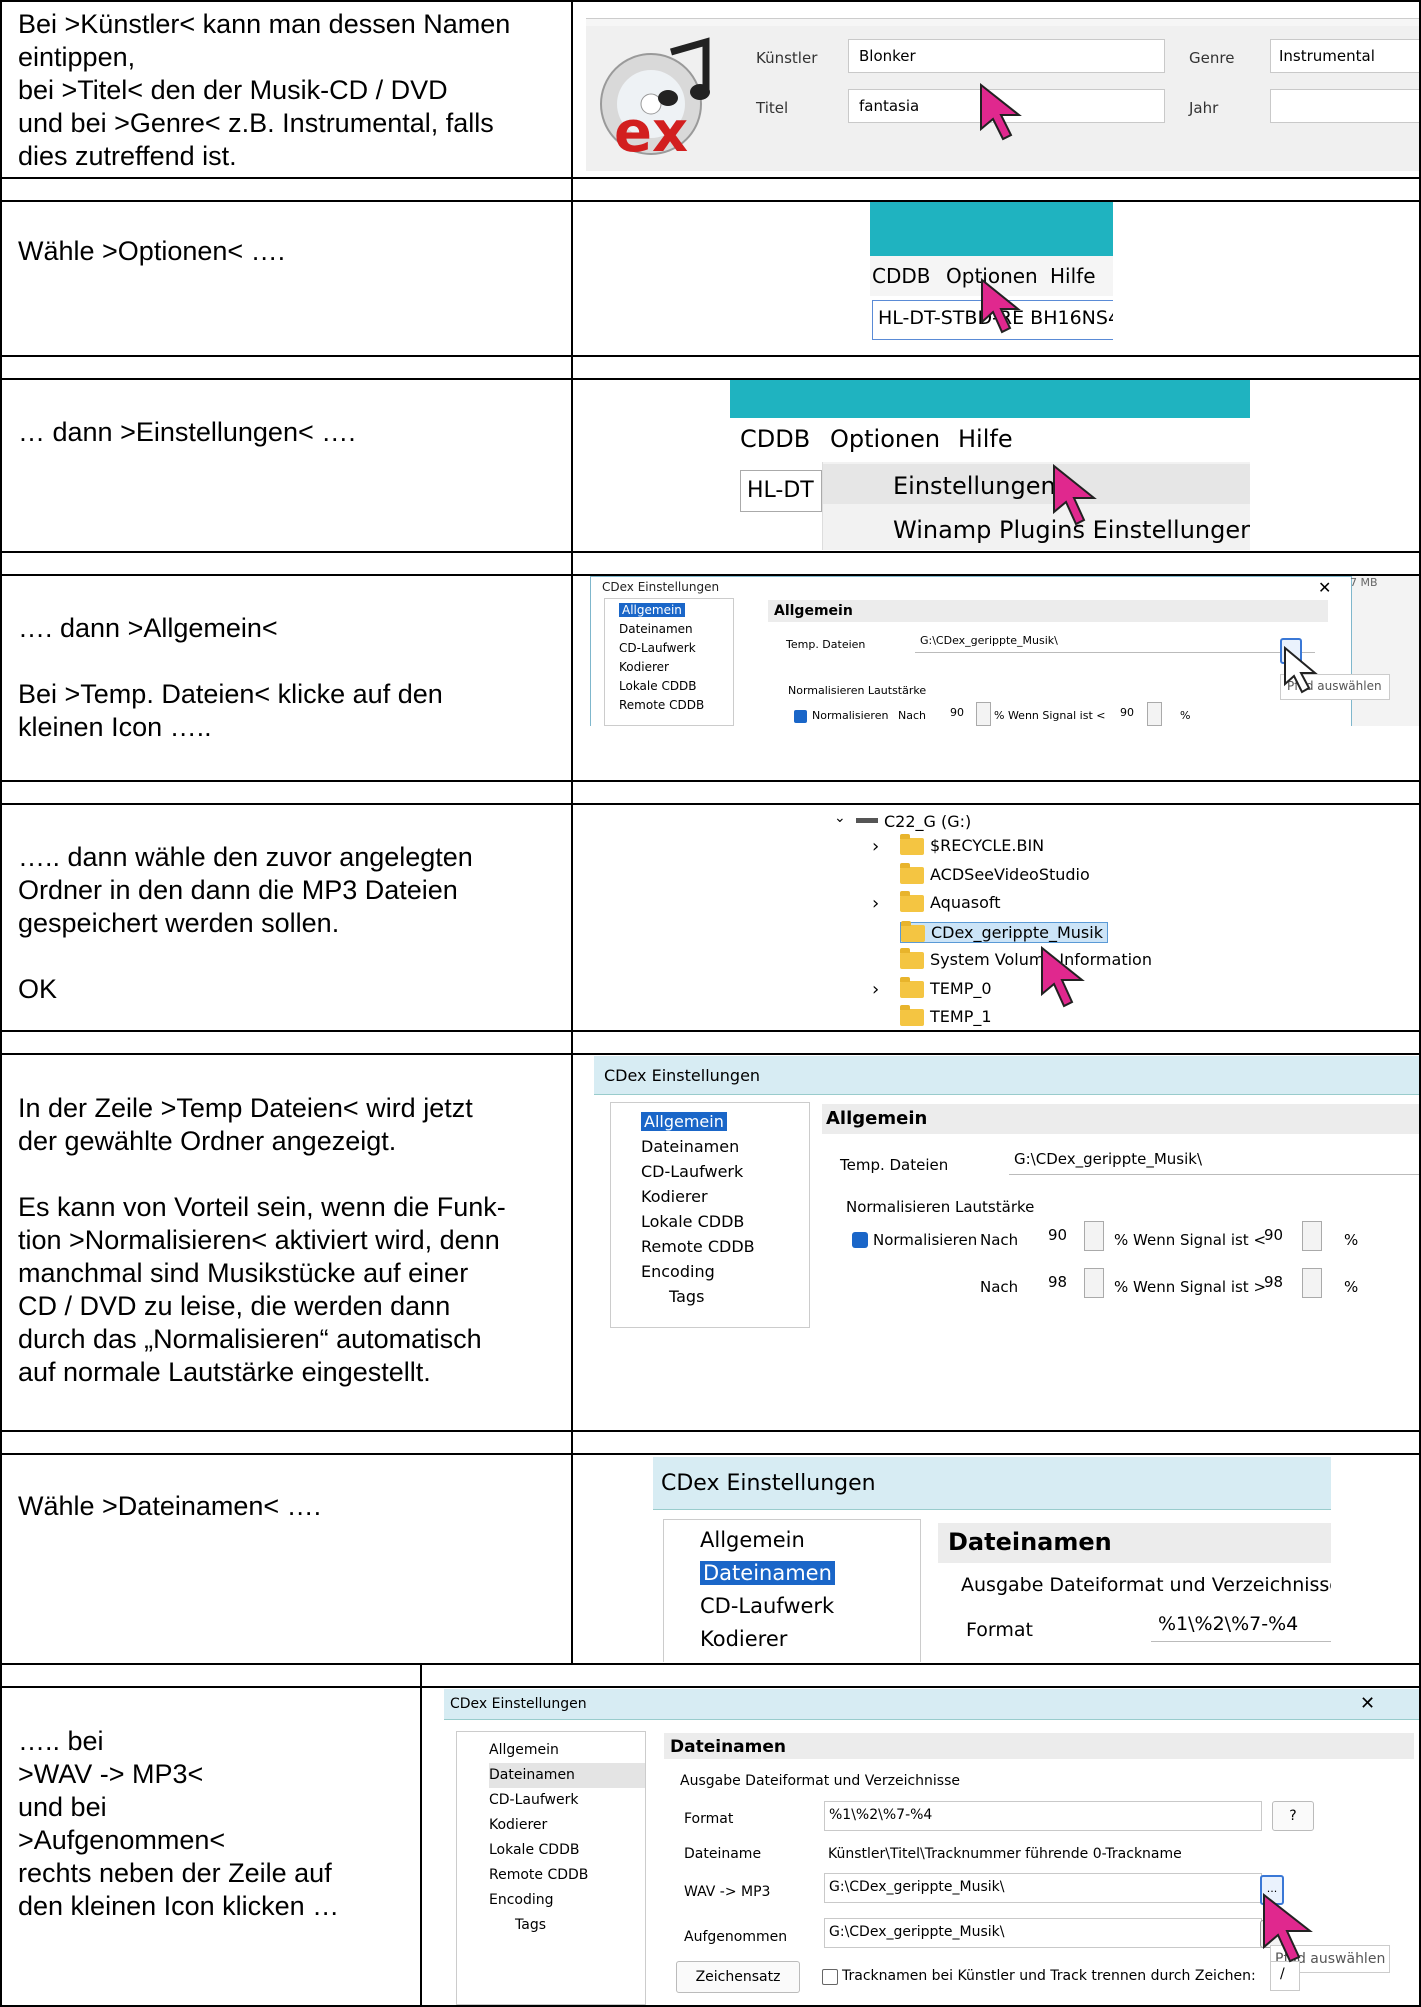 The width and height of the screenshot is (1421, 2007). Describe the element at coordinates (152, 251) in the screenshot. I see `instruction-line: Wähle >Optionen< ….` at that location.